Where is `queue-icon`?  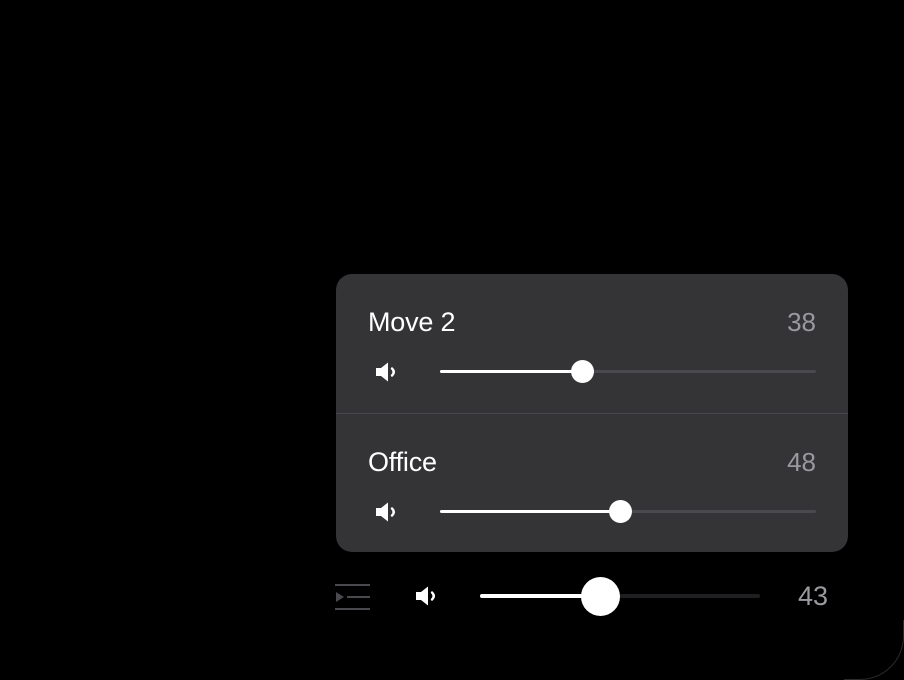 queue-icon is located at coordinates (352, 597).